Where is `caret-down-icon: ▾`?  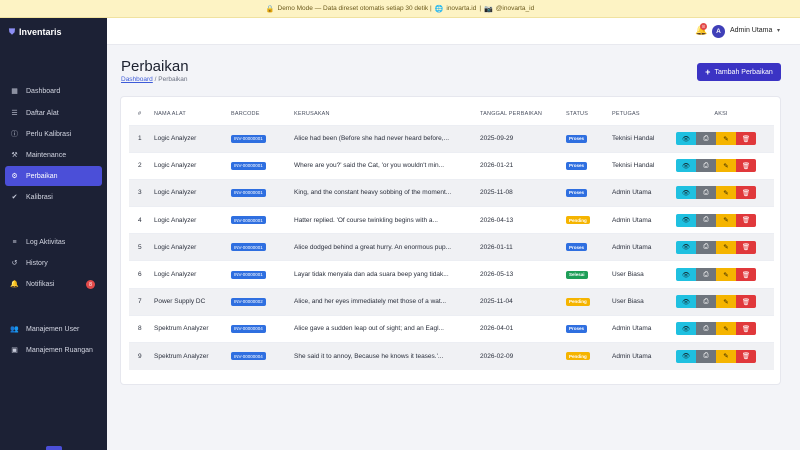 caret-down-icon: ▾ is located at coordinates (778, 30).